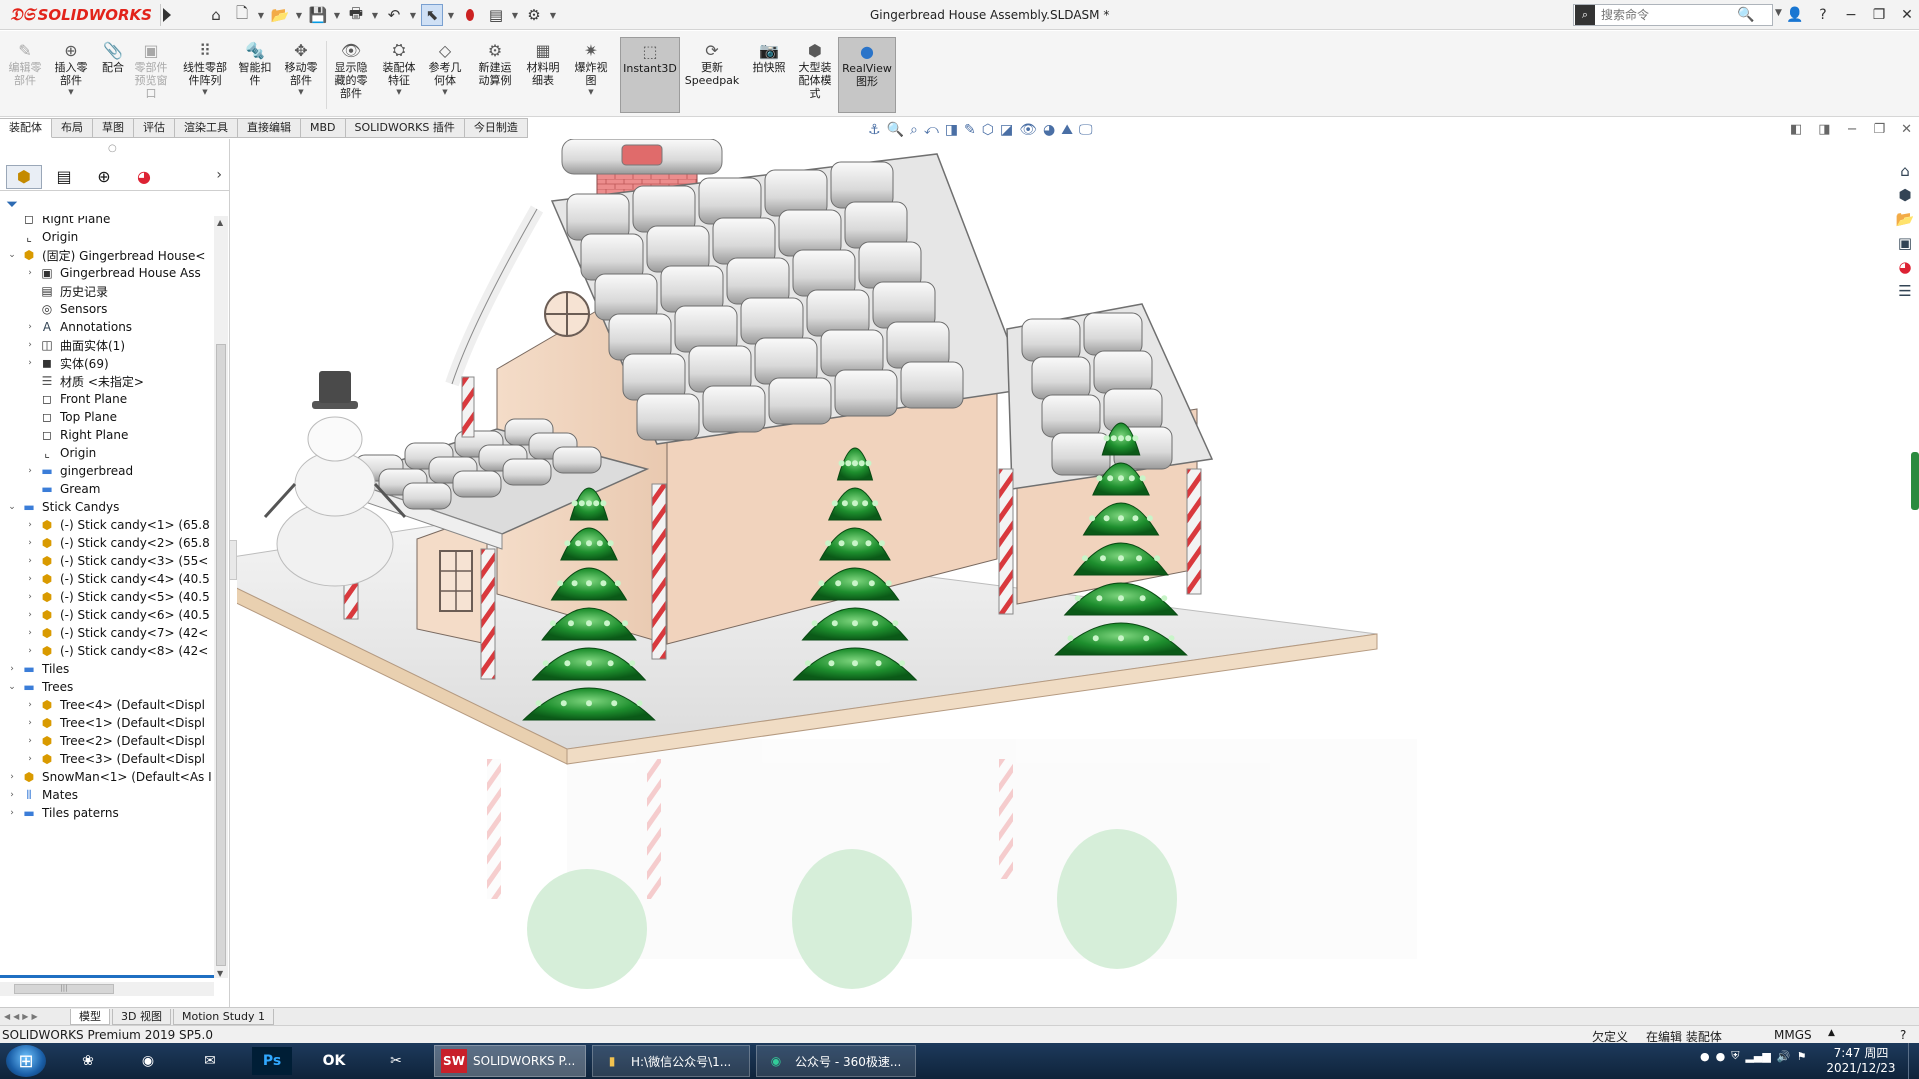 The image size is (1919, 1079). What do you see at coordinates (25, 63) in the screenshot?
I see `edit-component-button: ✎ 编辑零 部件` at bounding box center [25, 63].